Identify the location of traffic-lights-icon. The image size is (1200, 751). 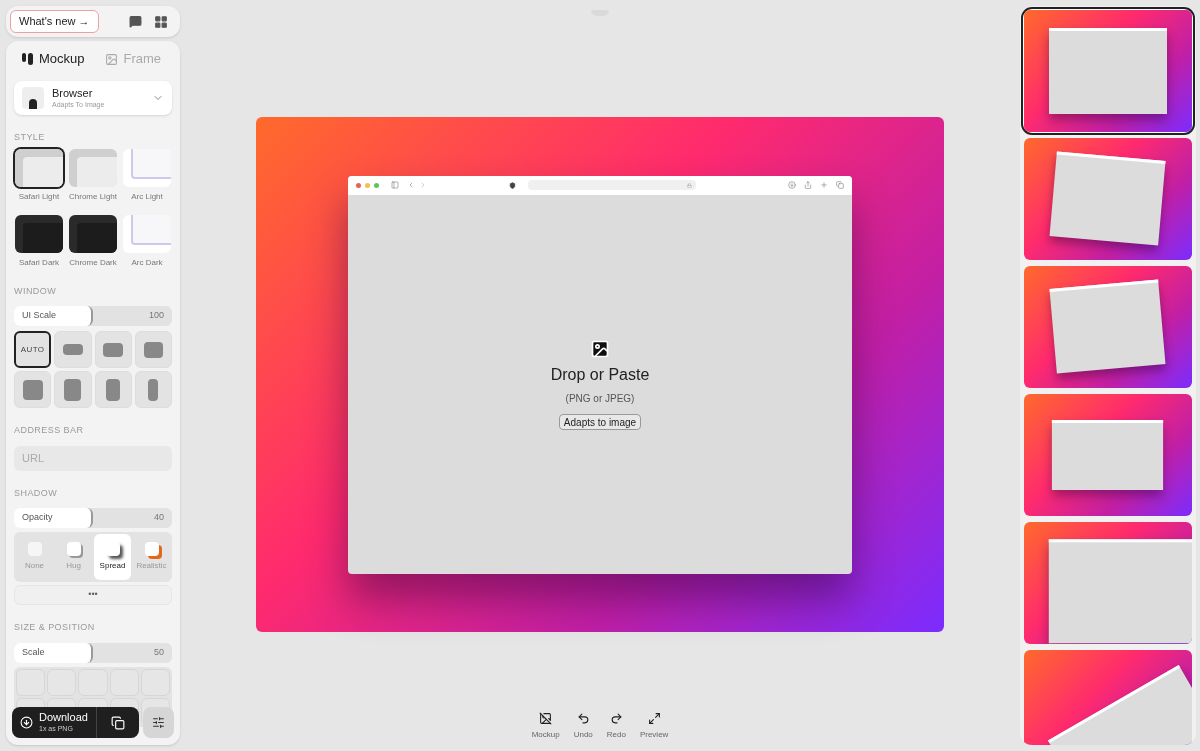
(367, 185).